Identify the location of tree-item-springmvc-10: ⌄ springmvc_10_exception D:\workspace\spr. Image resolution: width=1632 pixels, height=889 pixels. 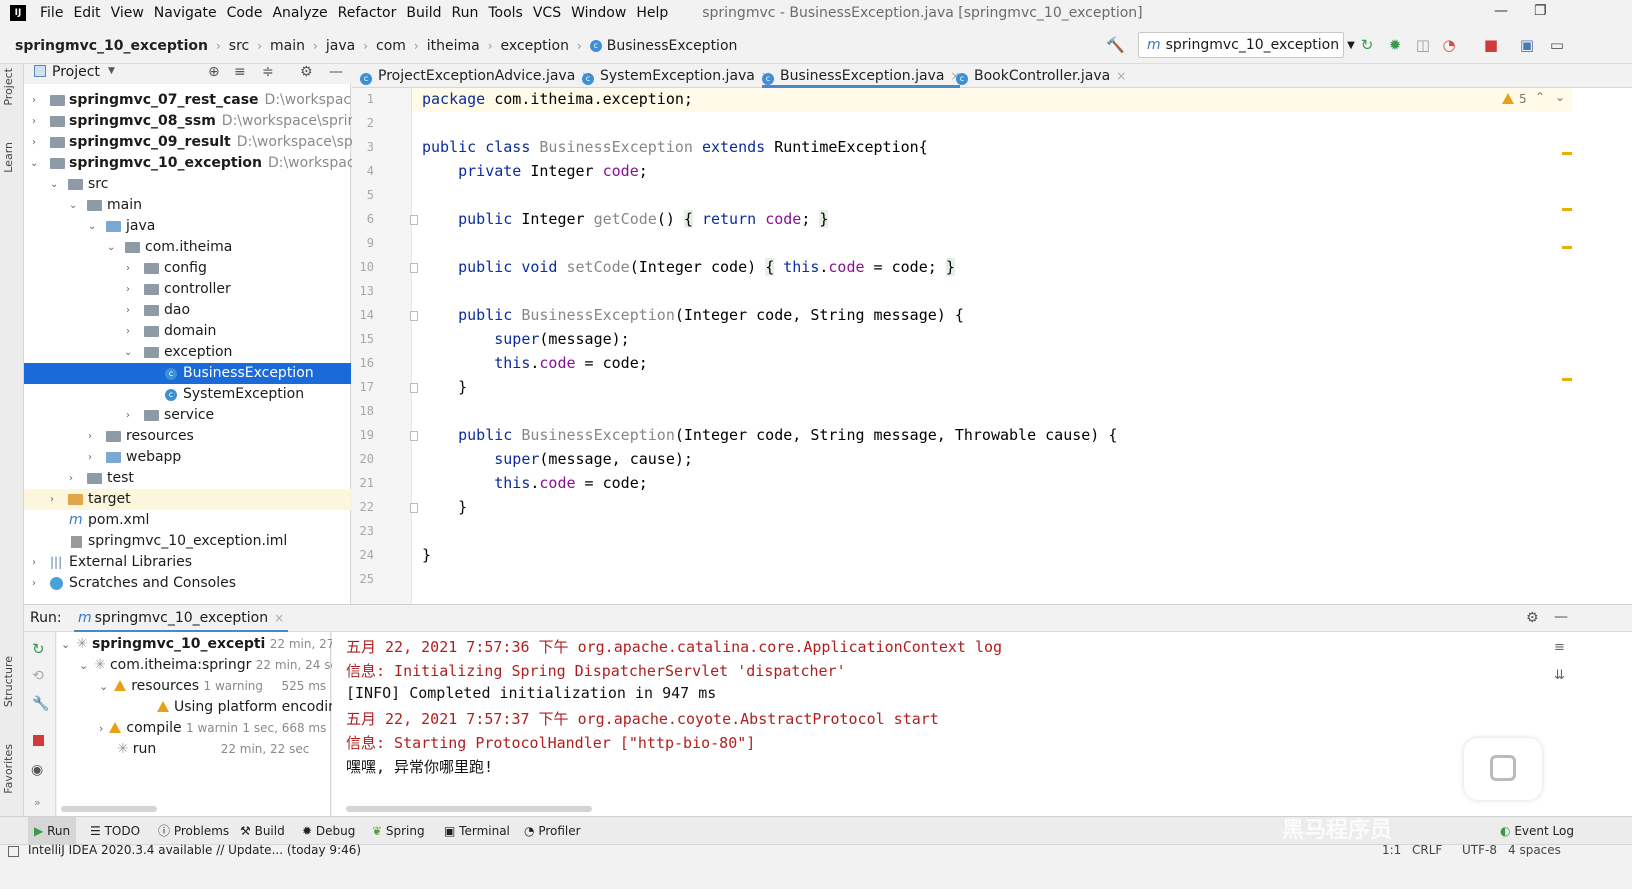
(207, 163).